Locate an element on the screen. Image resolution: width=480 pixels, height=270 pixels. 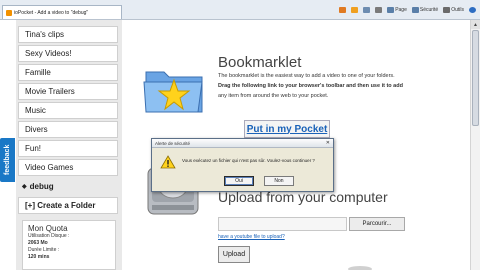
sidebar-item-divers: Divers is located at coordinates (68, 129).